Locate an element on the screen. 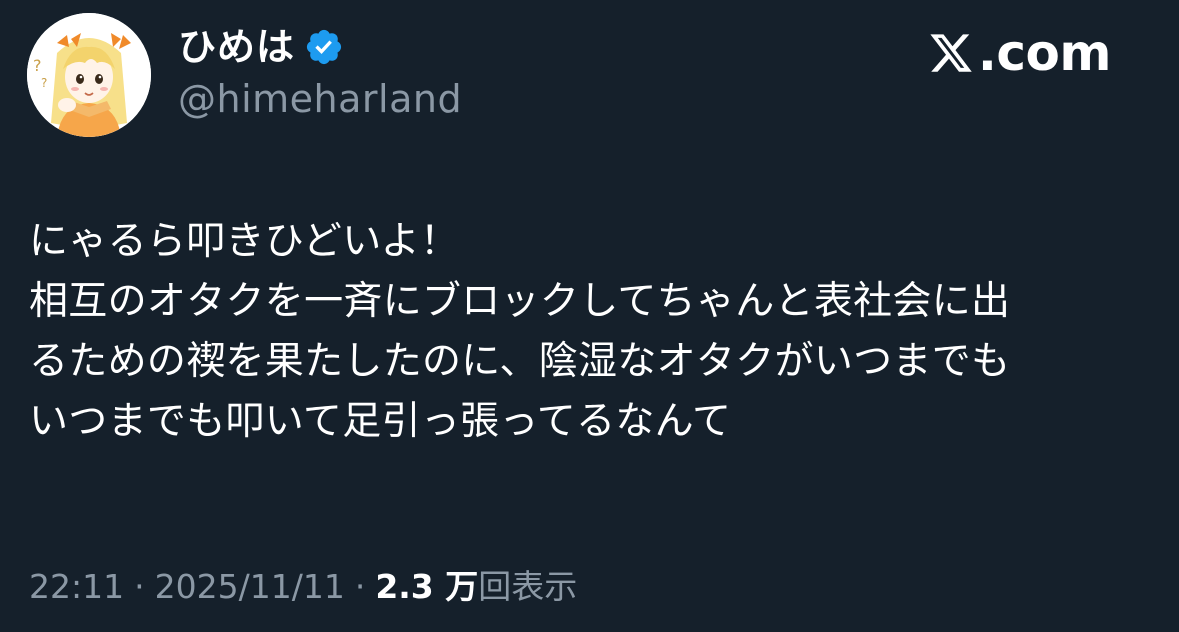 This screenshot has width=1179, height=632. name-row: ひめは is located at coordinates (320, 47).